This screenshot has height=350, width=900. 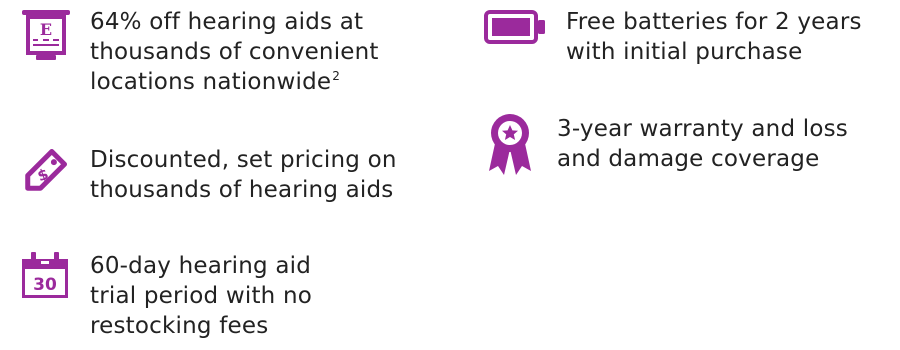 I want to click on benefit-line: 60-day hearing aid, so click(x=201, y=266).